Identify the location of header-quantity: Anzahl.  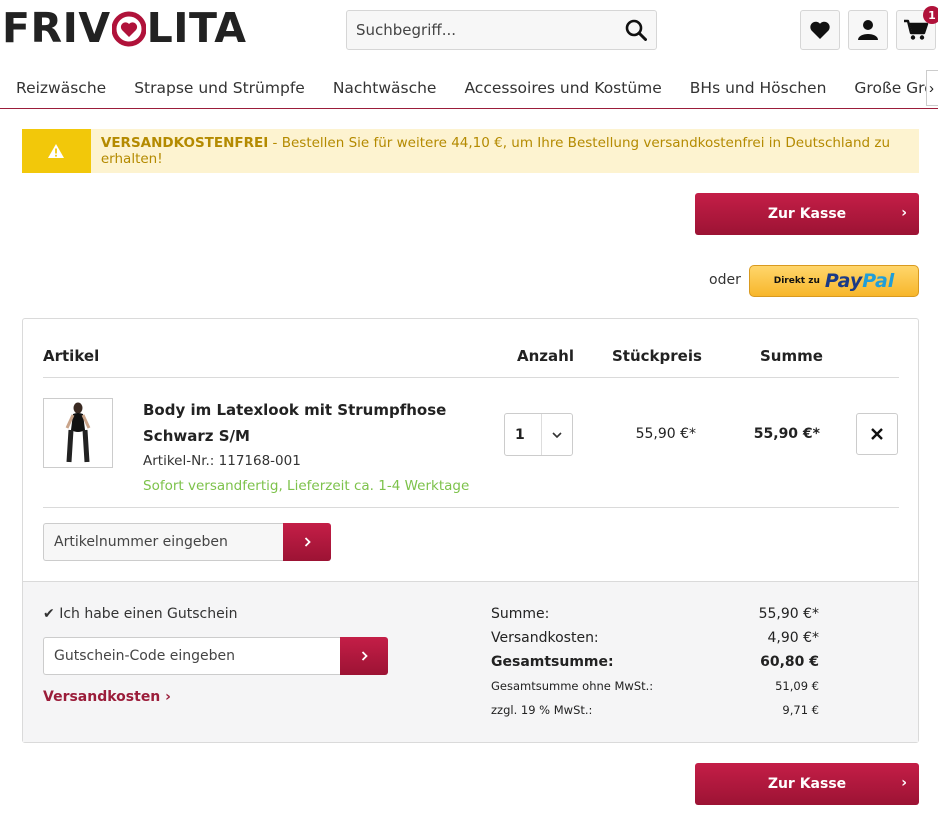
(545, 356).